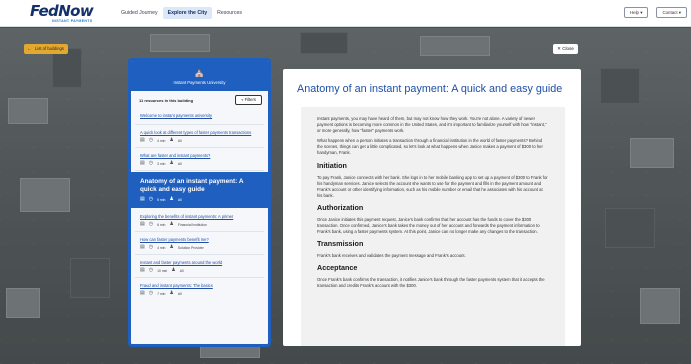 The image size is (691, 364). I want to click on section-heading-transmission: Transmission, so click(340, 244).